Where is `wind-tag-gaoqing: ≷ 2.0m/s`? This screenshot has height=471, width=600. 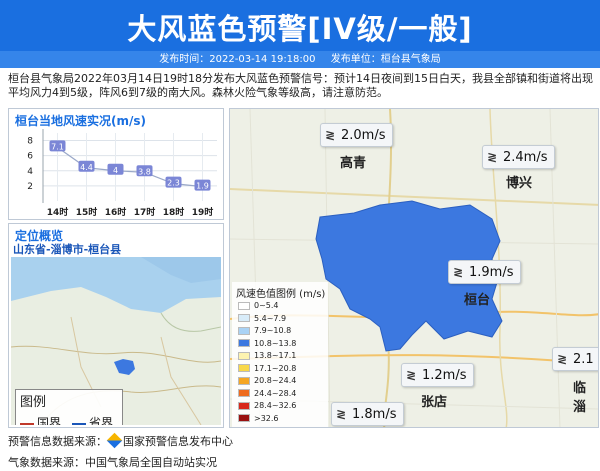
wind-tag-gaoqing: ≷ 2.0m/s is located at coordinates (356, 135).